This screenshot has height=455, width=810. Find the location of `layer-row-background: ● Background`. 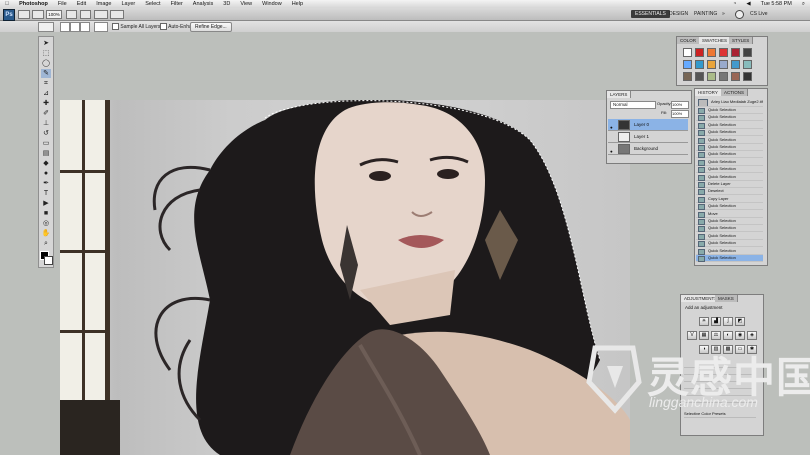

layer-row-background: ● Background is located at coordinates (648, 149).